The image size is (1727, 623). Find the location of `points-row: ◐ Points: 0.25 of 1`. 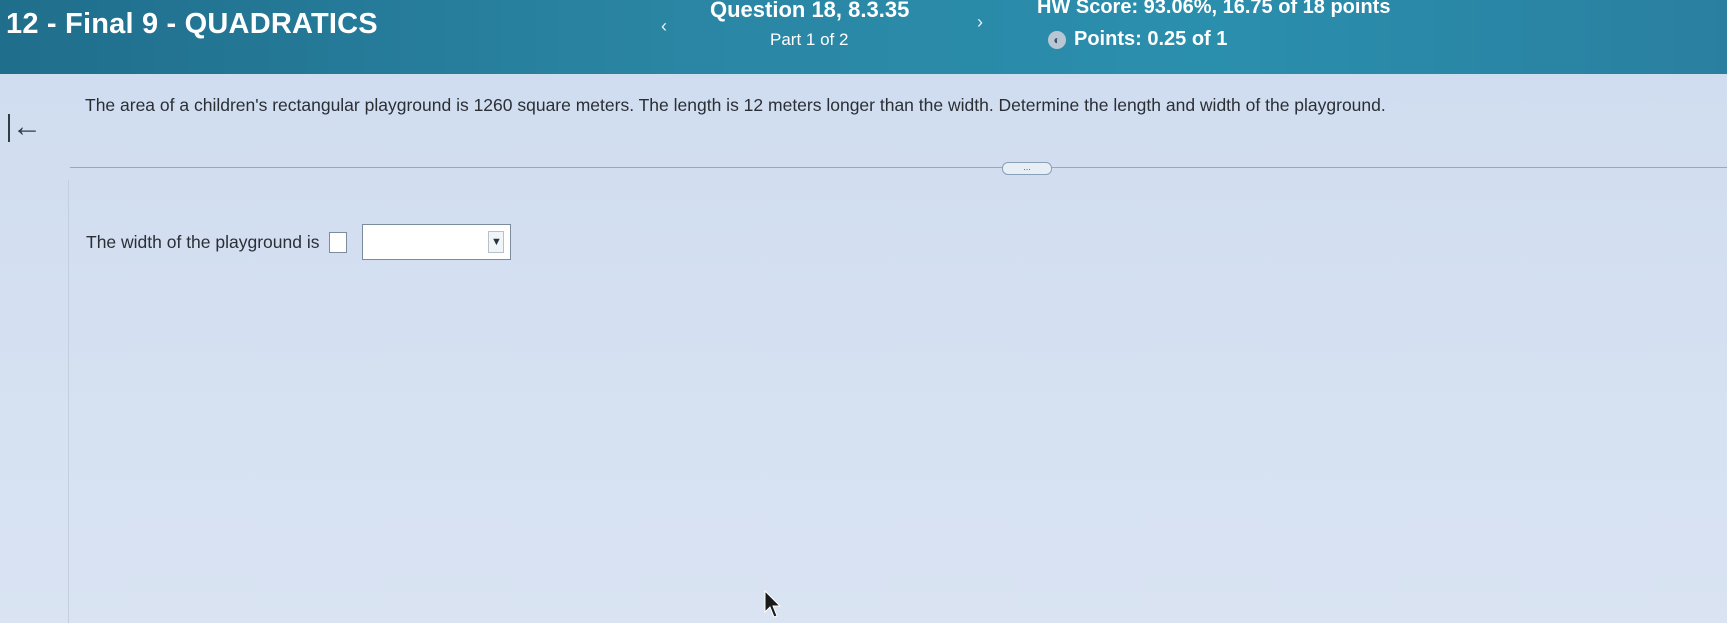

points-row: ◐ Points: 0.25 of 1 is located at coordinates (1137, 39).